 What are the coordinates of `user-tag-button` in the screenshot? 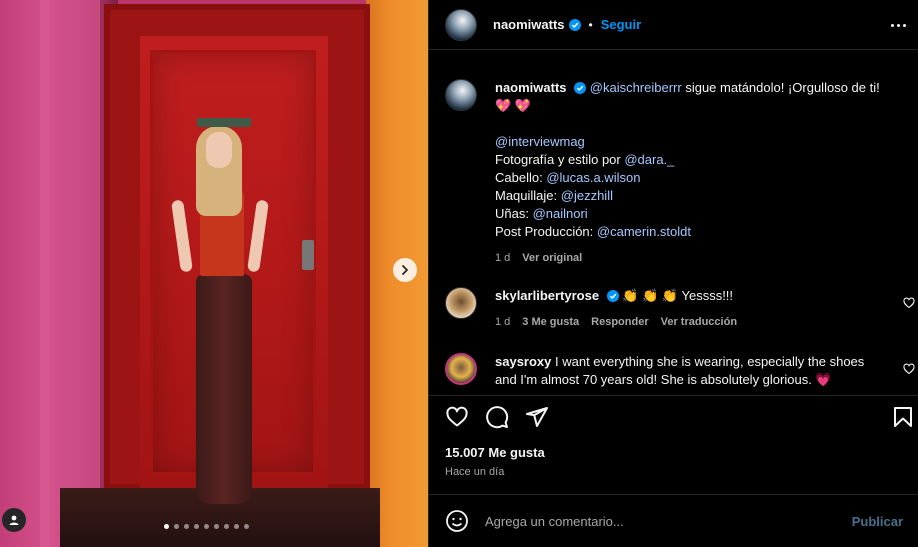 It's located at (14, 520).